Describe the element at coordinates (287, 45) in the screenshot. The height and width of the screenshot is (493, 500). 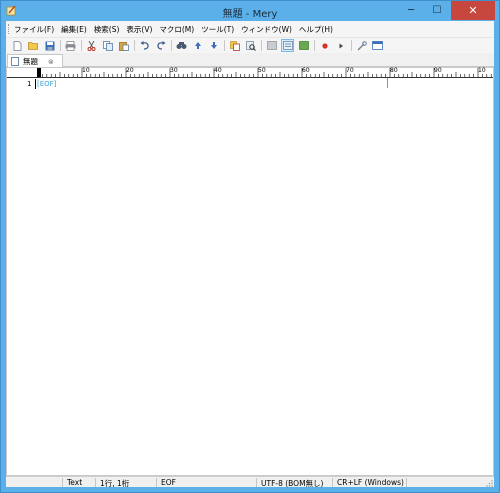
I see `view-mode-2-icon` at that location.